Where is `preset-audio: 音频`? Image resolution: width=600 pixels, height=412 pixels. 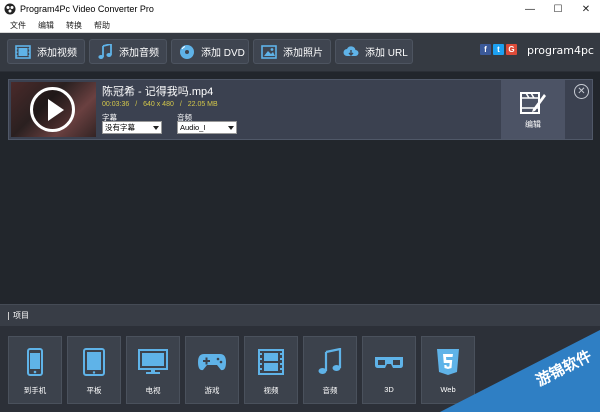 preset-audio: 音频 is located at coordinates (330, 370).